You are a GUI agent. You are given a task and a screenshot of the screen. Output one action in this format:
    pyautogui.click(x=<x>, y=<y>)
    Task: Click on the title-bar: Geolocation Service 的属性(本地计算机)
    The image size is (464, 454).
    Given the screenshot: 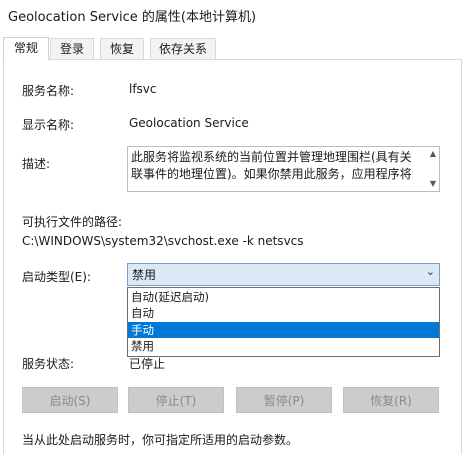 What is the action you would take?
    pyautogui.click(x=232, y=15)
    